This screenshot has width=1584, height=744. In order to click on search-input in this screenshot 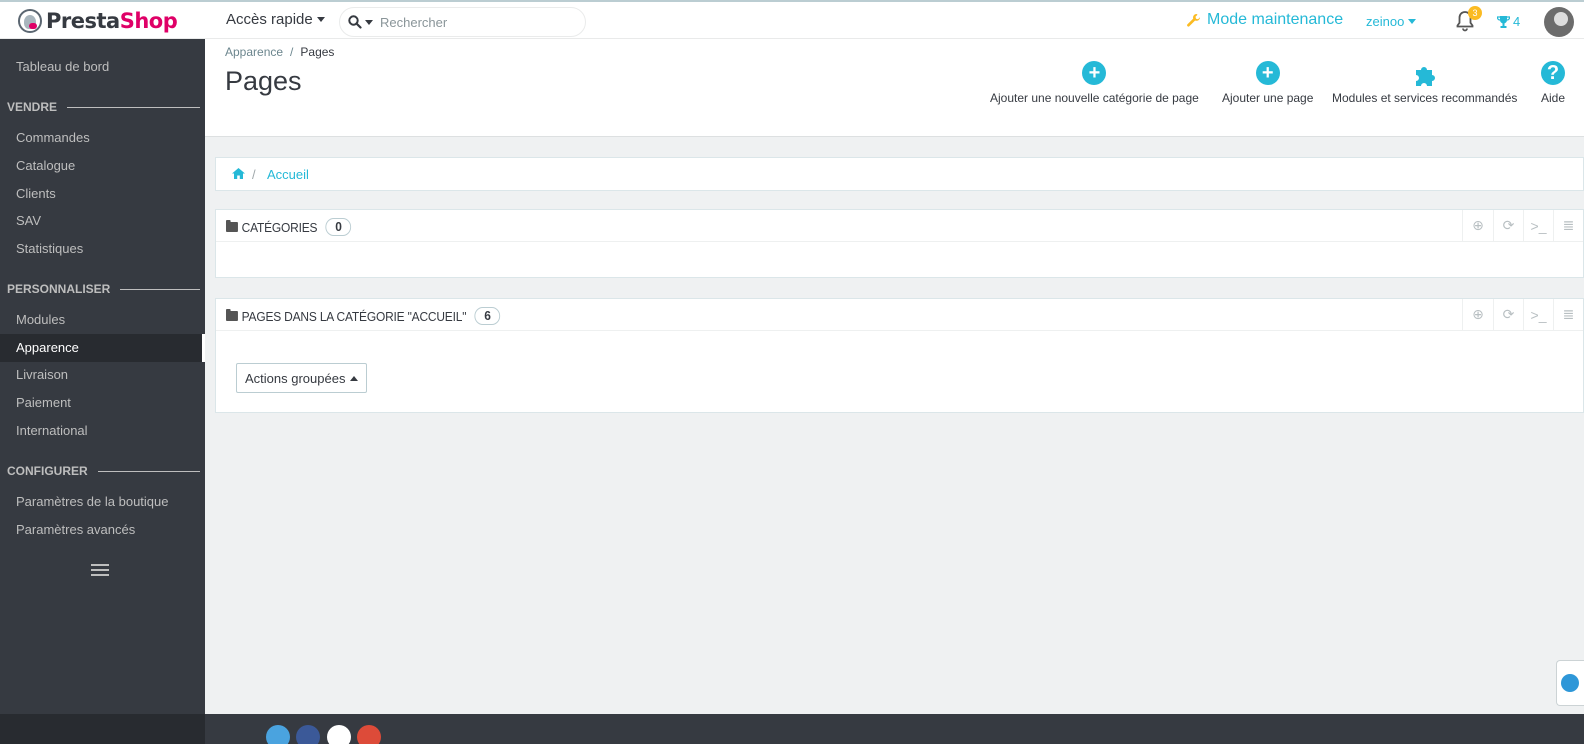, I will do `click(475, 22)`.